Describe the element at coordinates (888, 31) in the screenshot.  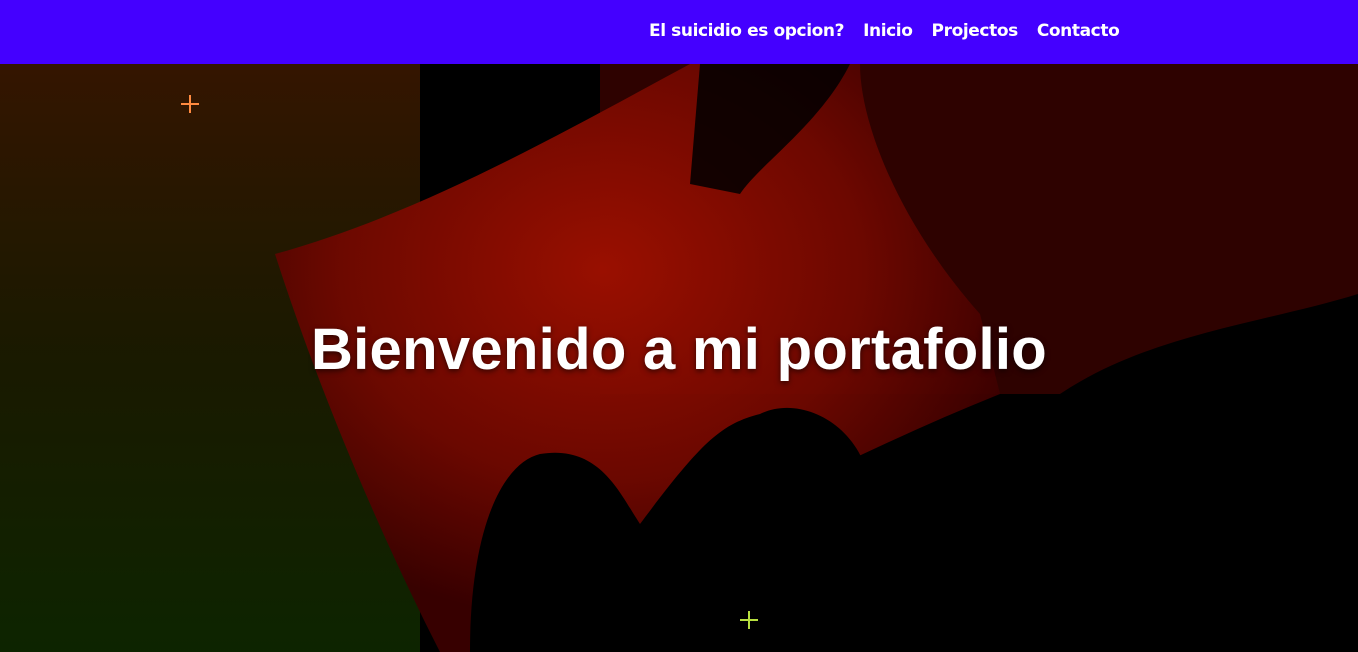
I see `nav-link-inicio: Inicio` at that location.